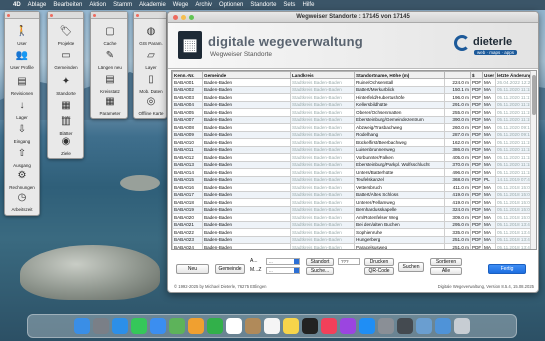  I want to click on menu-item: Wege, so click(181, 5).